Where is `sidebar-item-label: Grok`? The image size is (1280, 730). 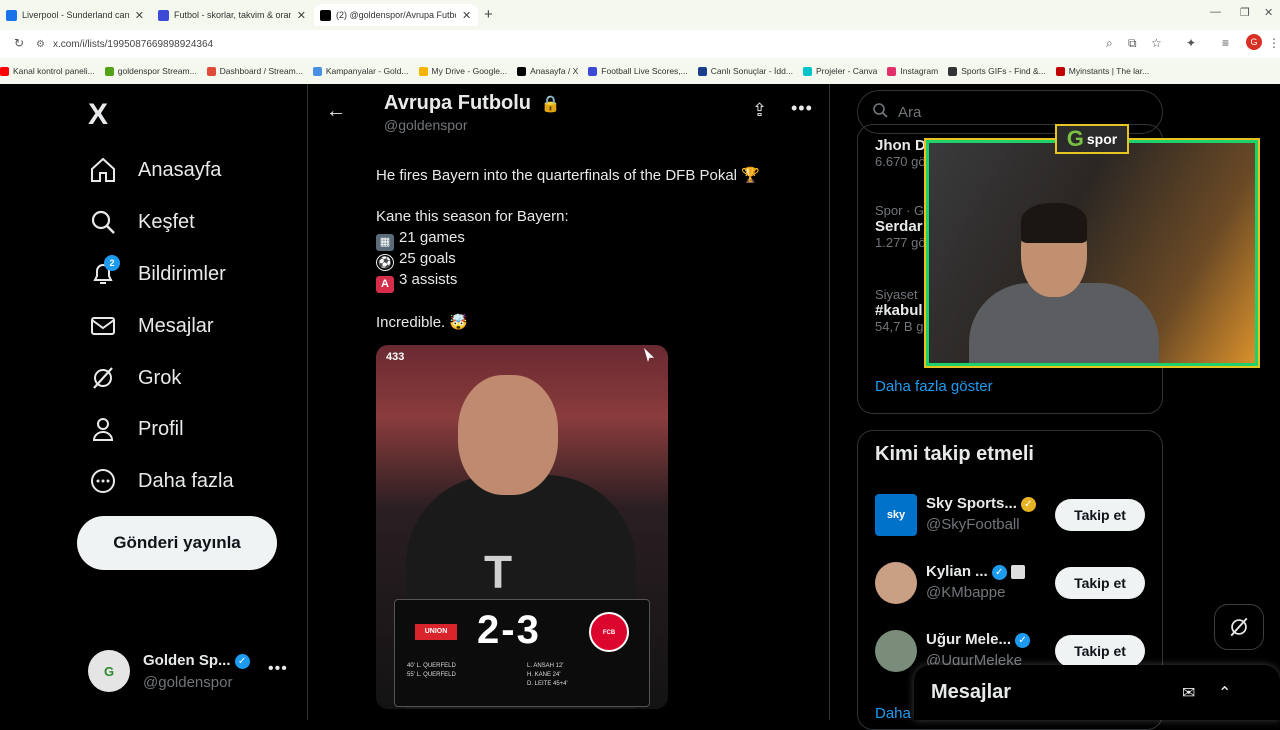 sidebar-item-label: Grok is located at coordinates (160, 377).